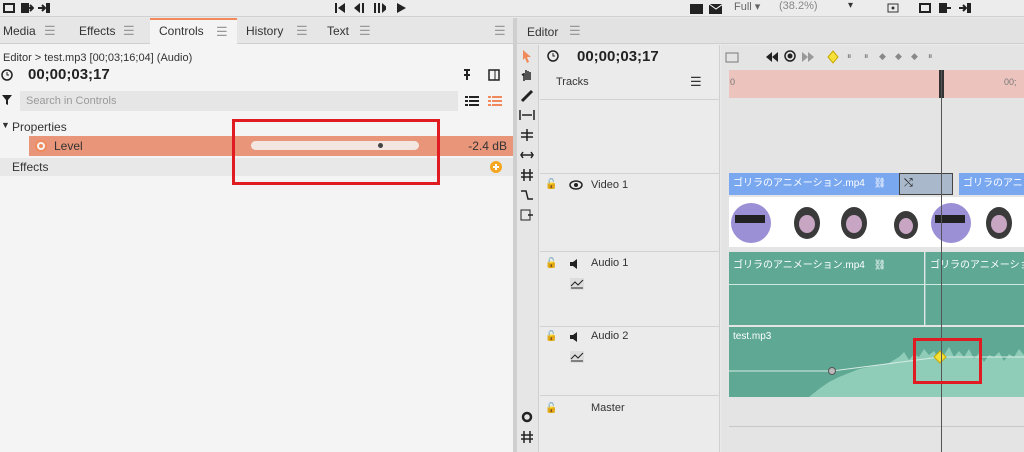  I want to click on video-thumbnails, so click(876, 222).